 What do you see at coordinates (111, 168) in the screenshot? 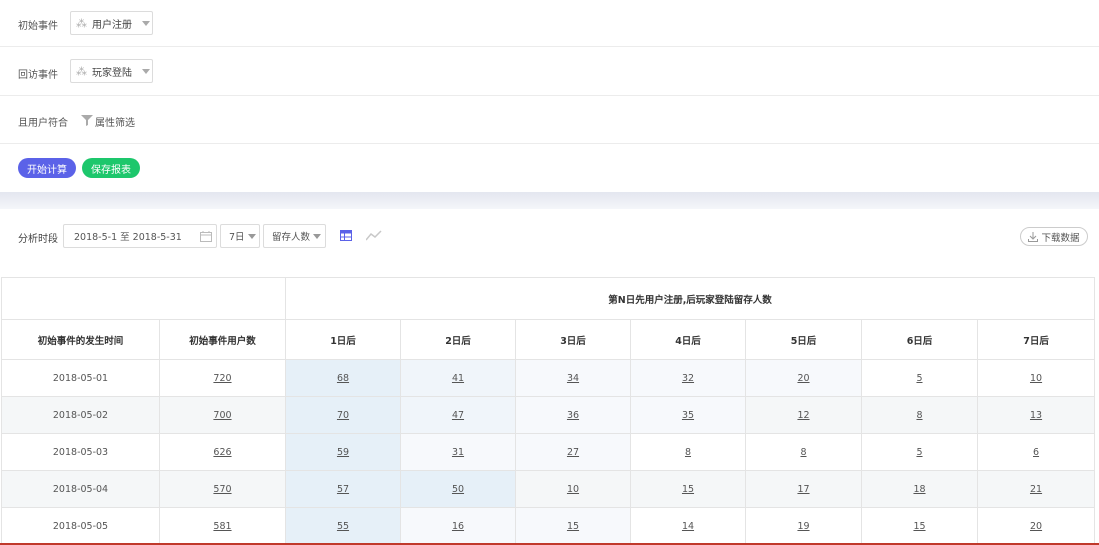
I see `save-report-button: 保存报表` at bounding box center [111, 168].